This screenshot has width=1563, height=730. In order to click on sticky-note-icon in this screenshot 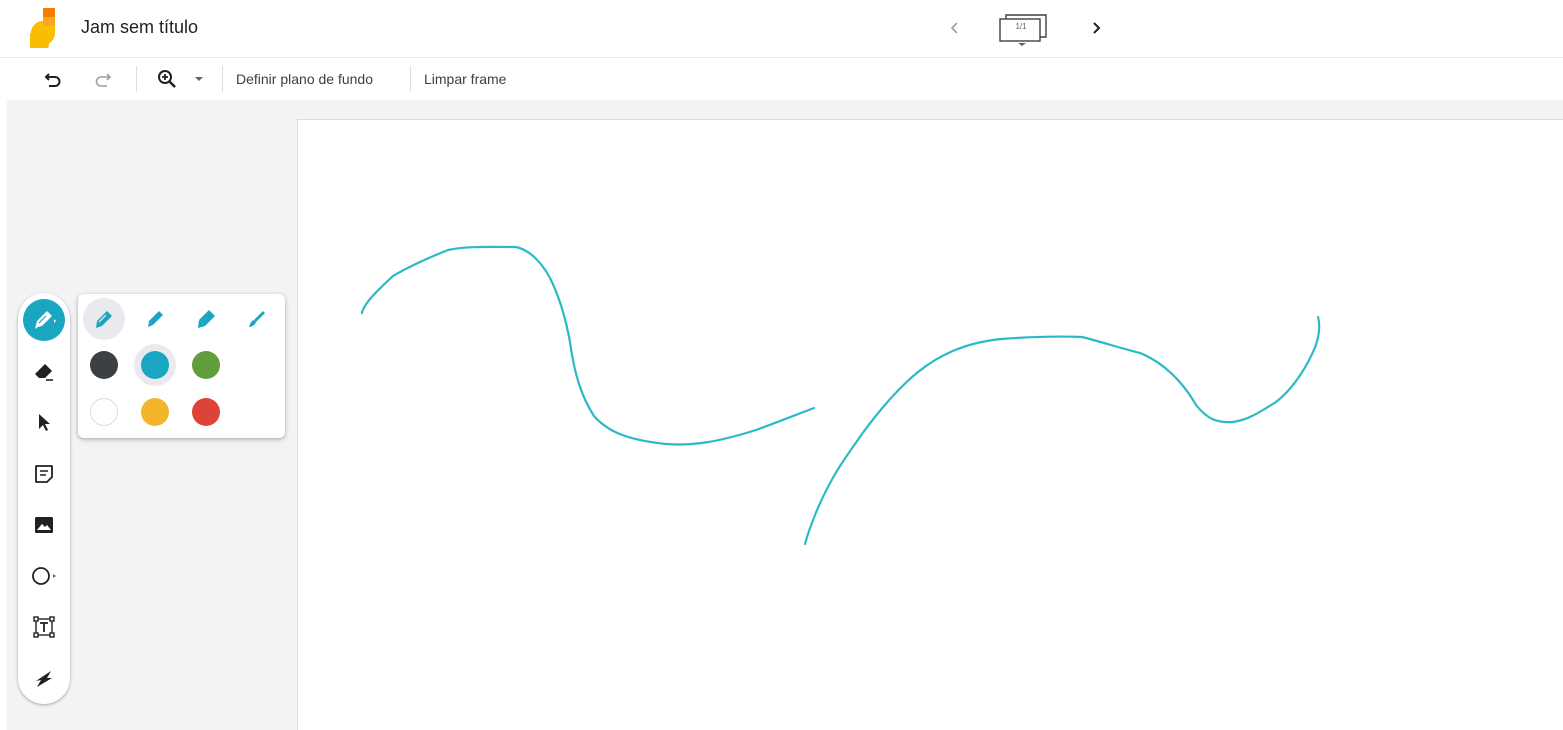, I will do `click(44, 474)`.